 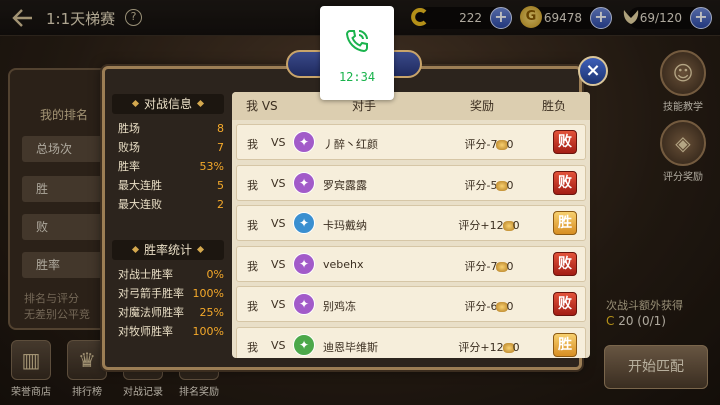 I want to click on table-row: 我 VS ✦ 丿醉丶红颜 评分-7 0 败, so click(x=411, y=142).